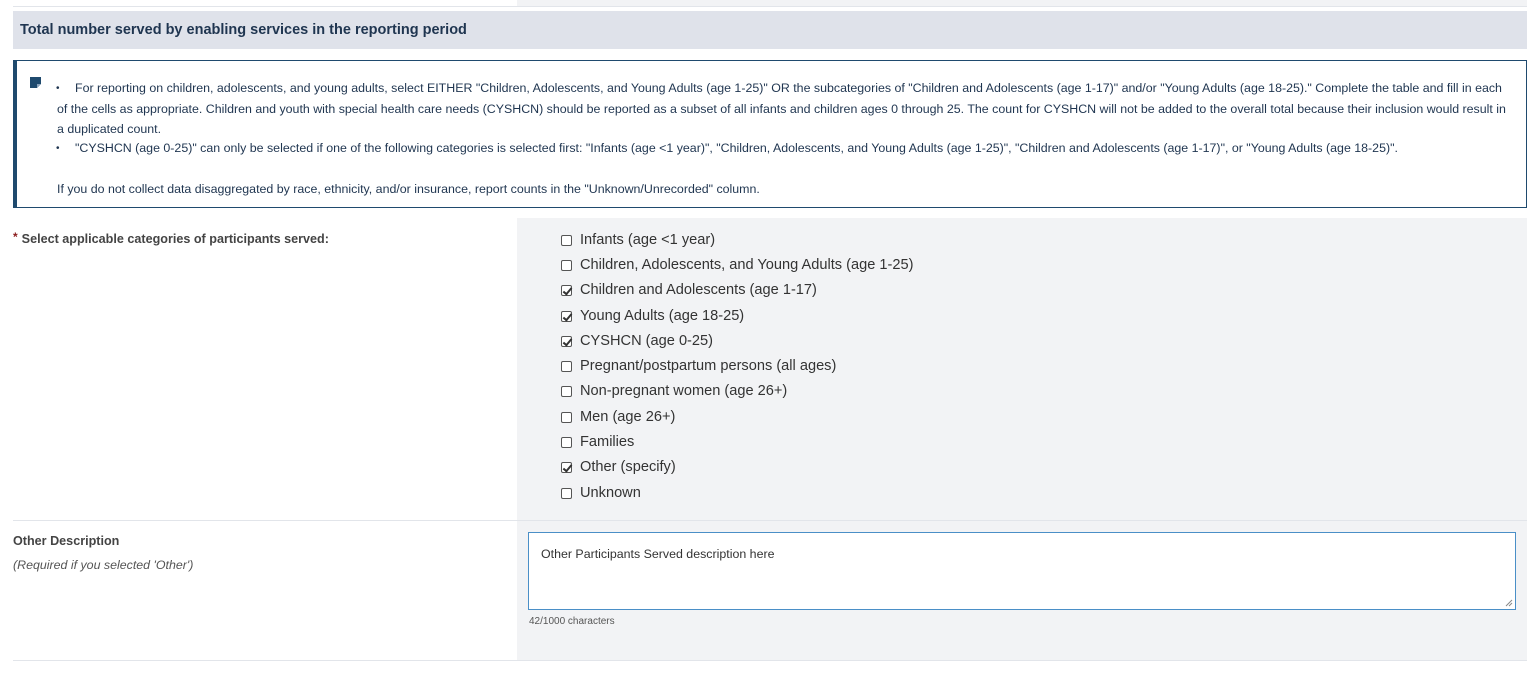 Image resolution: width=1540 pixels, height=675 pixels. Describe the element at coordinates (572, 621) in the screenshot. I see `character-count: 42/1000 characters` at that location.